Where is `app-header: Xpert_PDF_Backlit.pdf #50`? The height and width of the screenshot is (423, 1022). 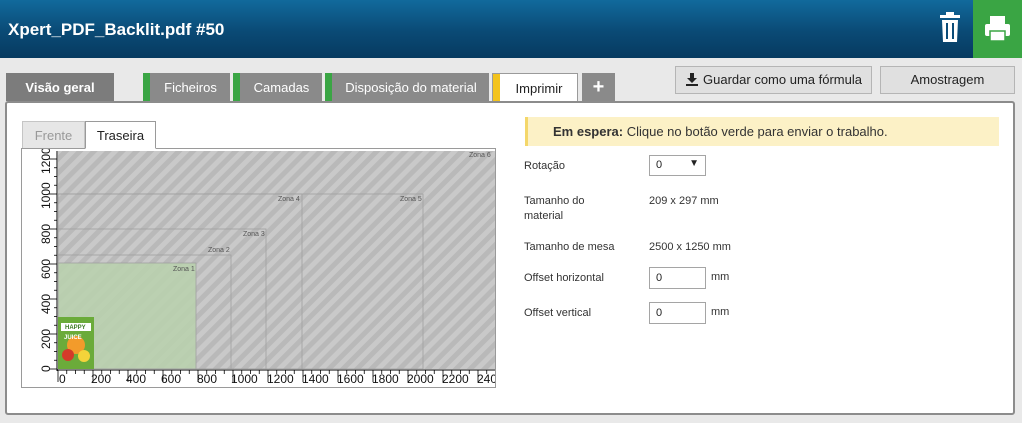
app-header: Xpert_PDF_Backlit.pdf #50 is located at coordinates (511, 29).